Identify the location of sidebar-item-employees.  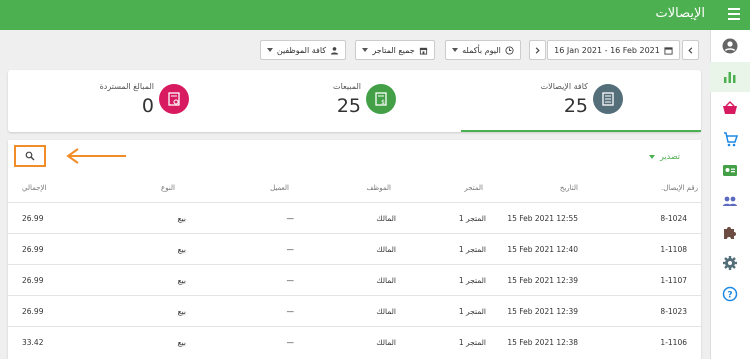
(730, 170).